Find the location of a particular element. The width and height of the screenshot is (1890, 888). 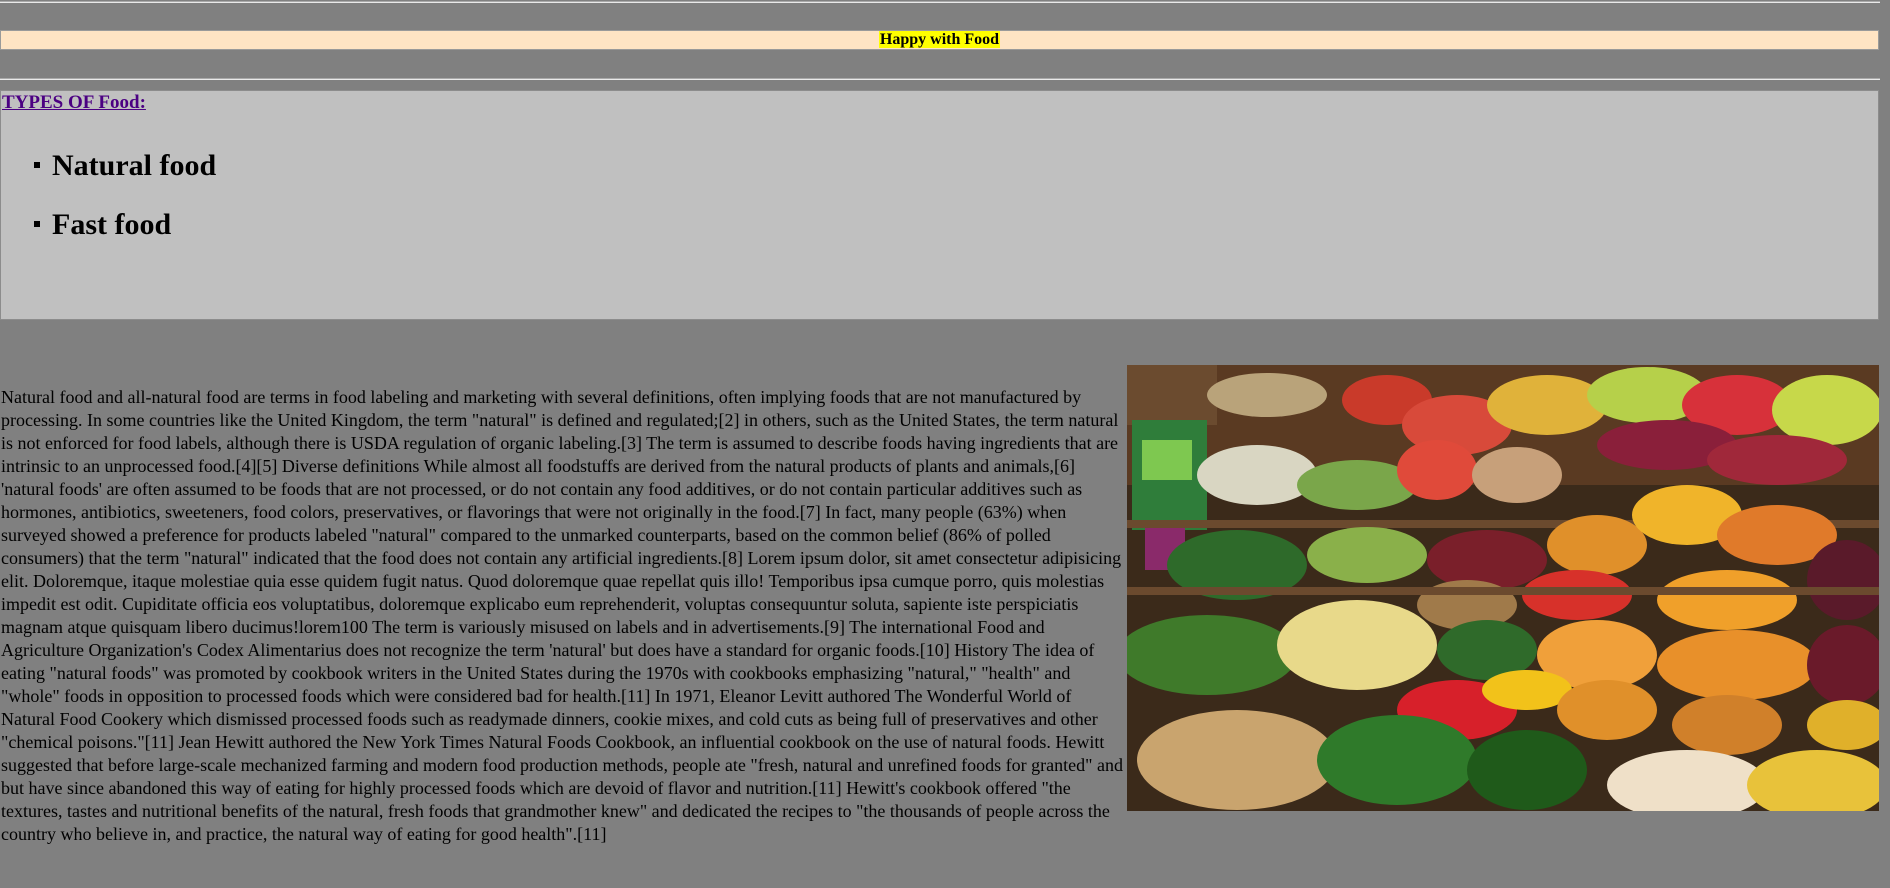

section-divider is located at coordinates (940, 79).